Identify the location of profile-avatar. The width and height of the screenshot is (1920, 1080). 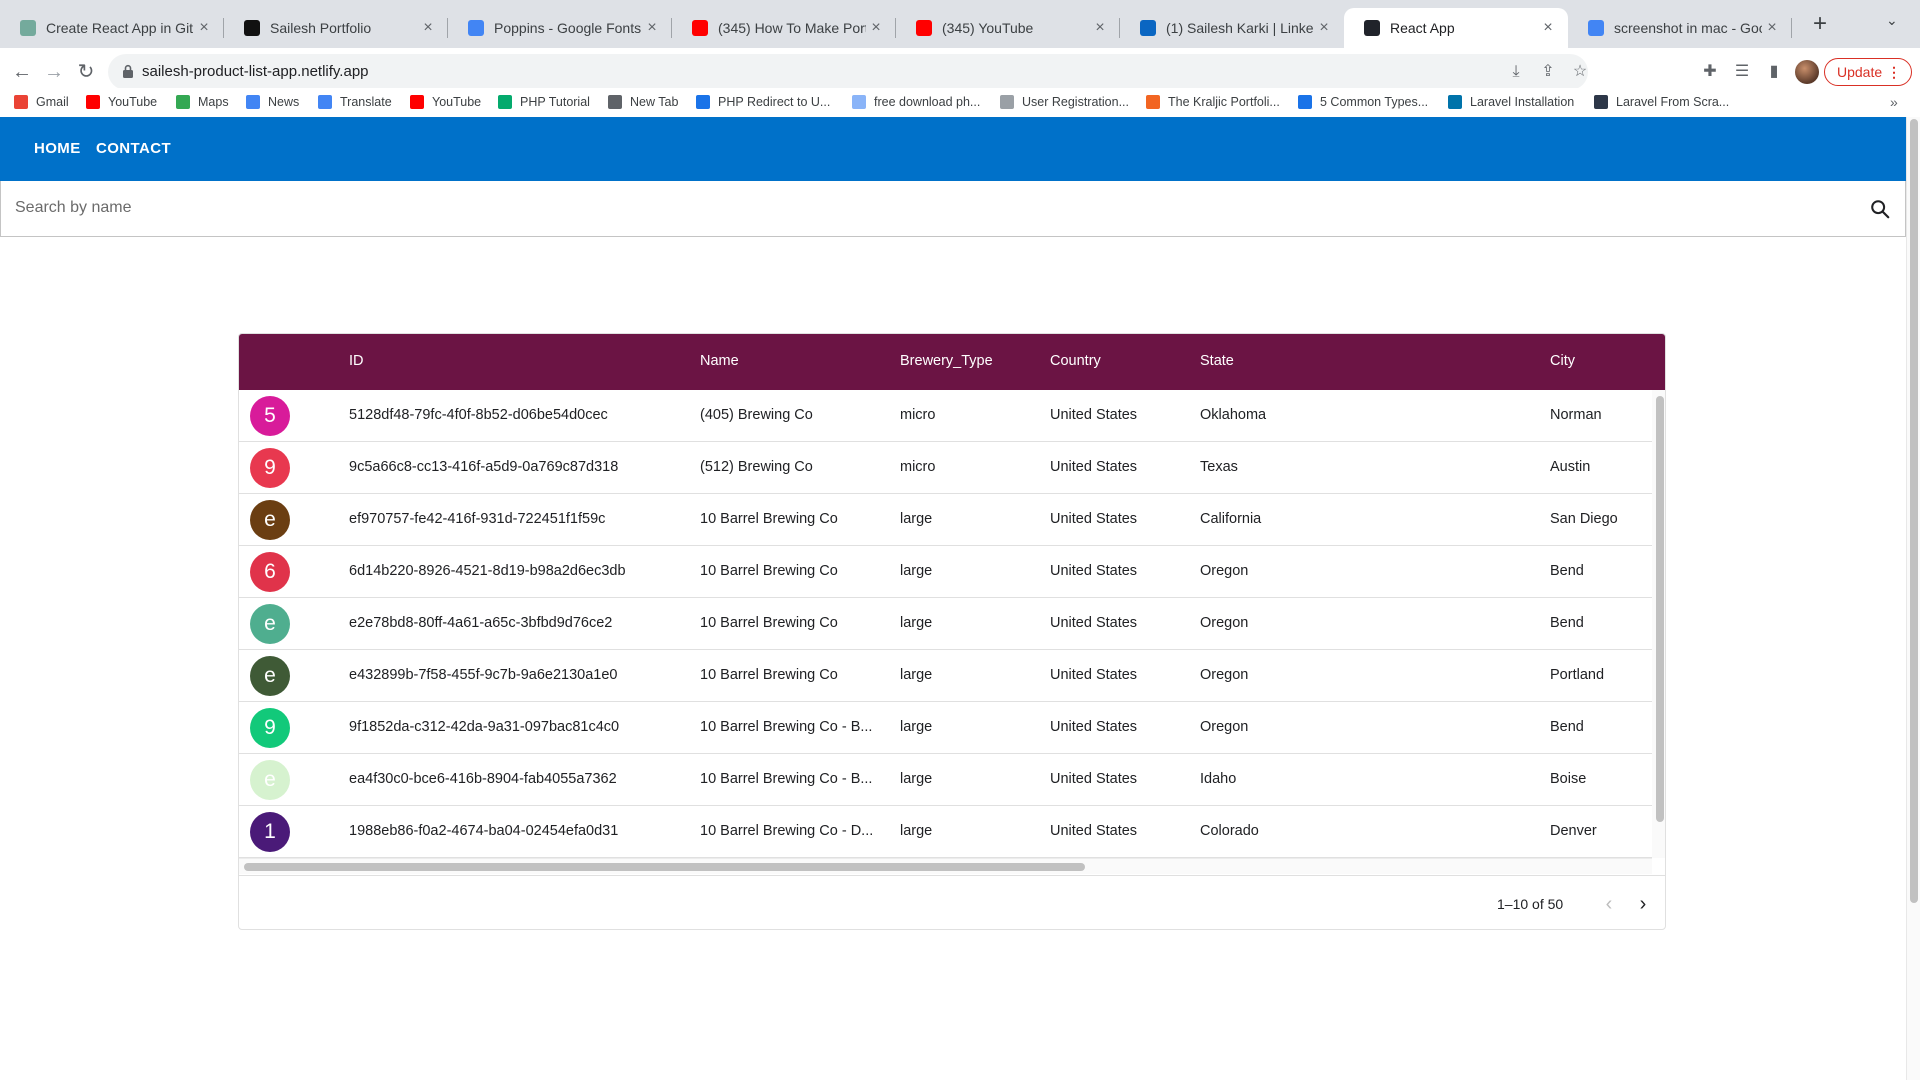
(1807, 72).